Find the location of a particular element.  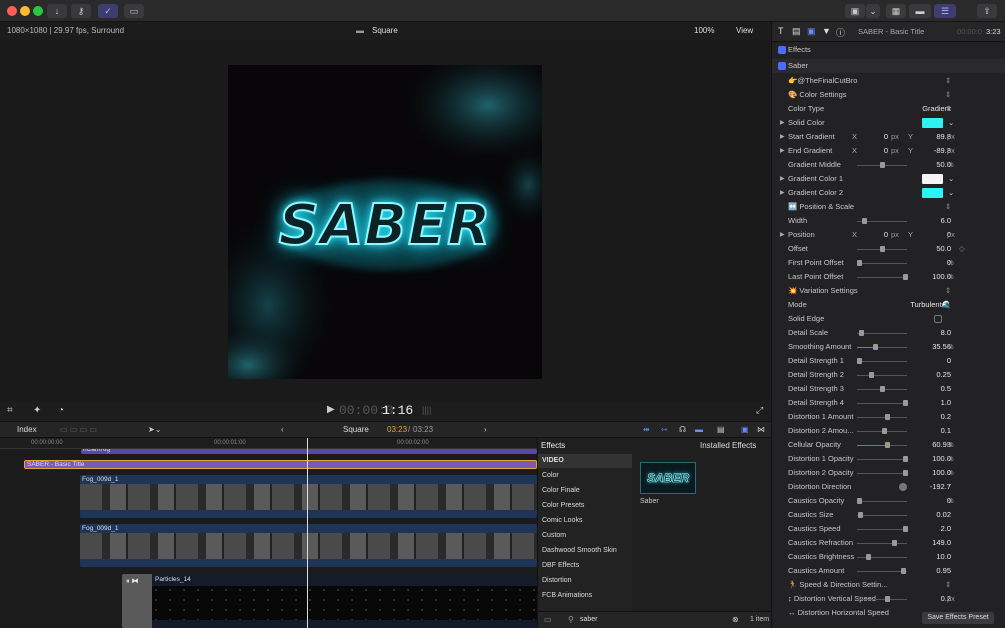

headphones-icon: ☊ is located at coordinates (682, 429).